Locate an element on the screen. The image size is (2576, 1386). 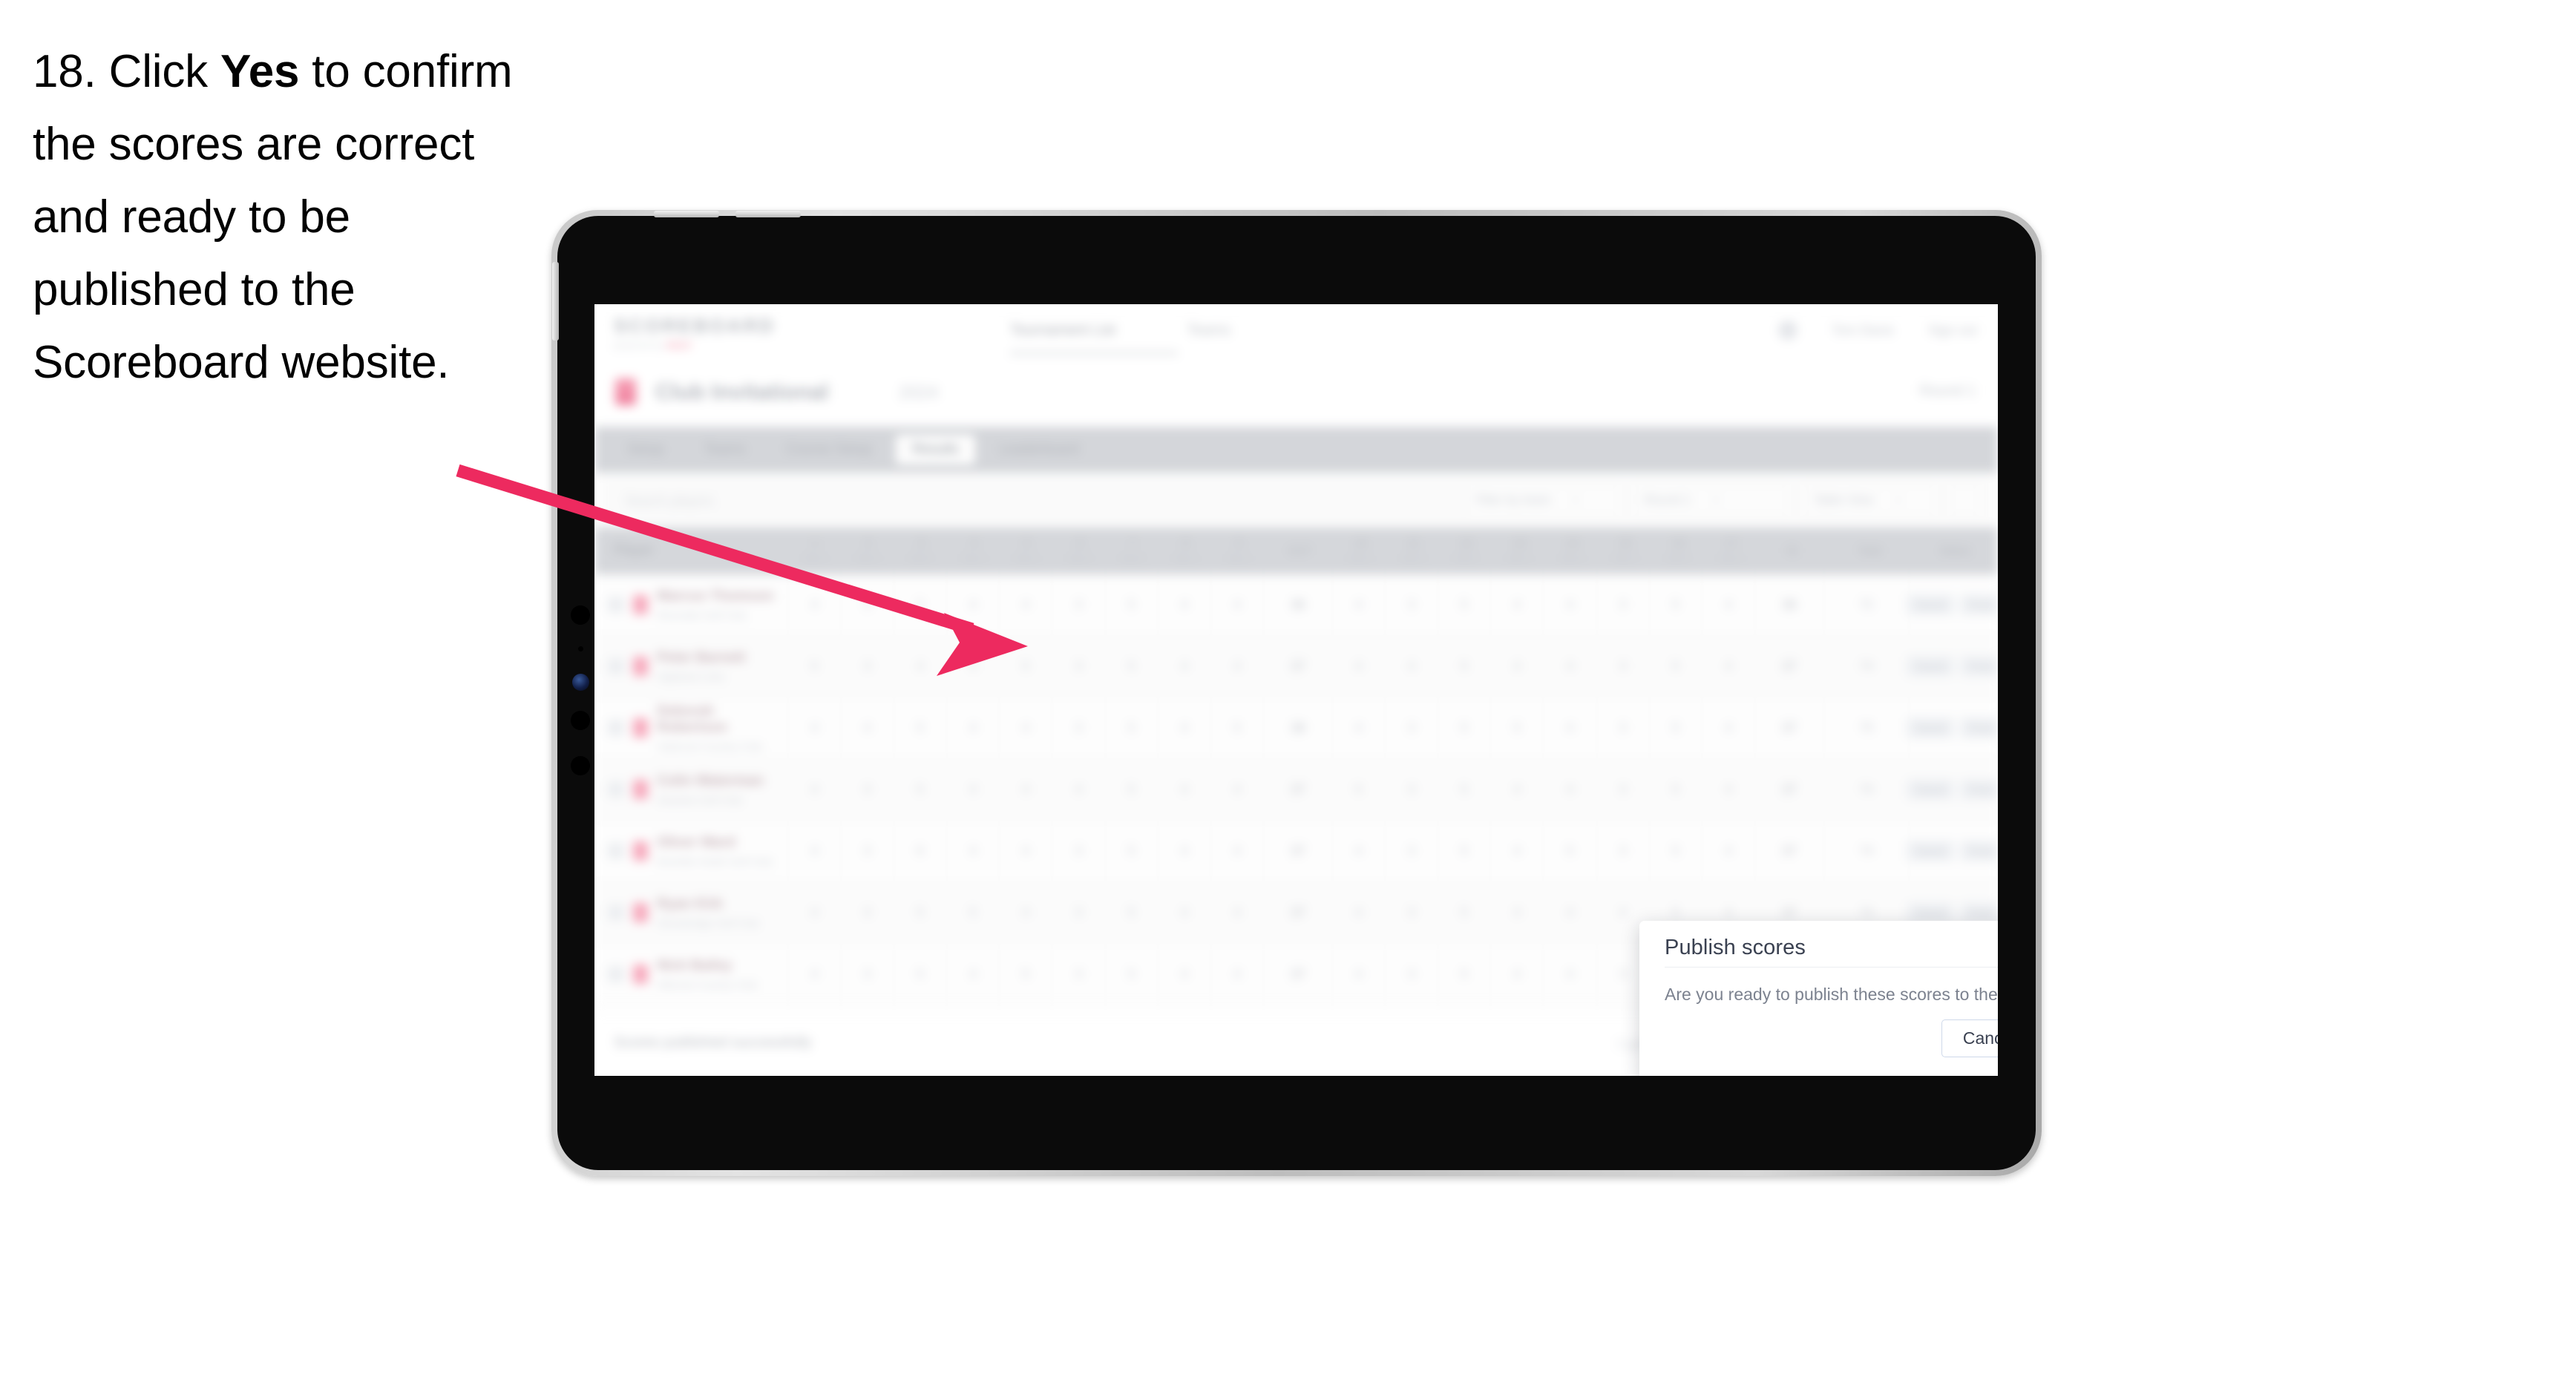
round-label: Round 1 is located at coordinates (1947, 391).